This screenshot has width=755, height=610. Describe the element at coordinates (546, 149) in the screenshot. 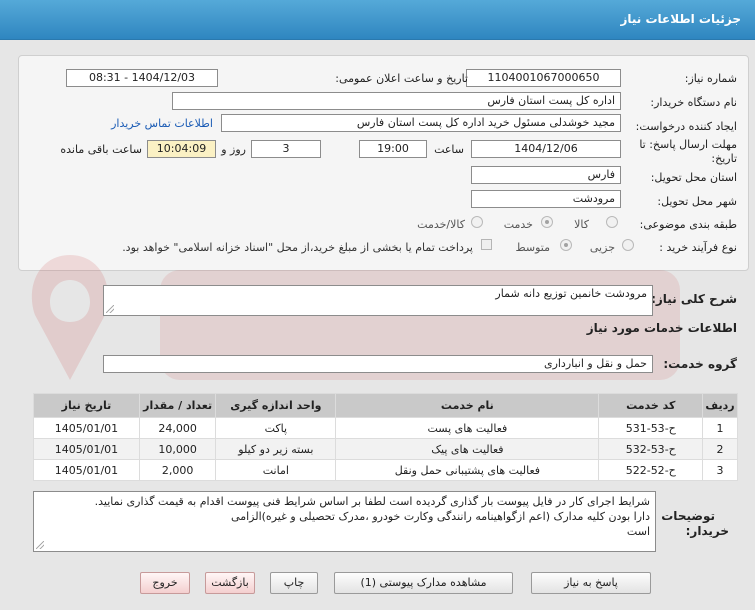

I see `deadline-date-field: 1404/12/06` at that location.